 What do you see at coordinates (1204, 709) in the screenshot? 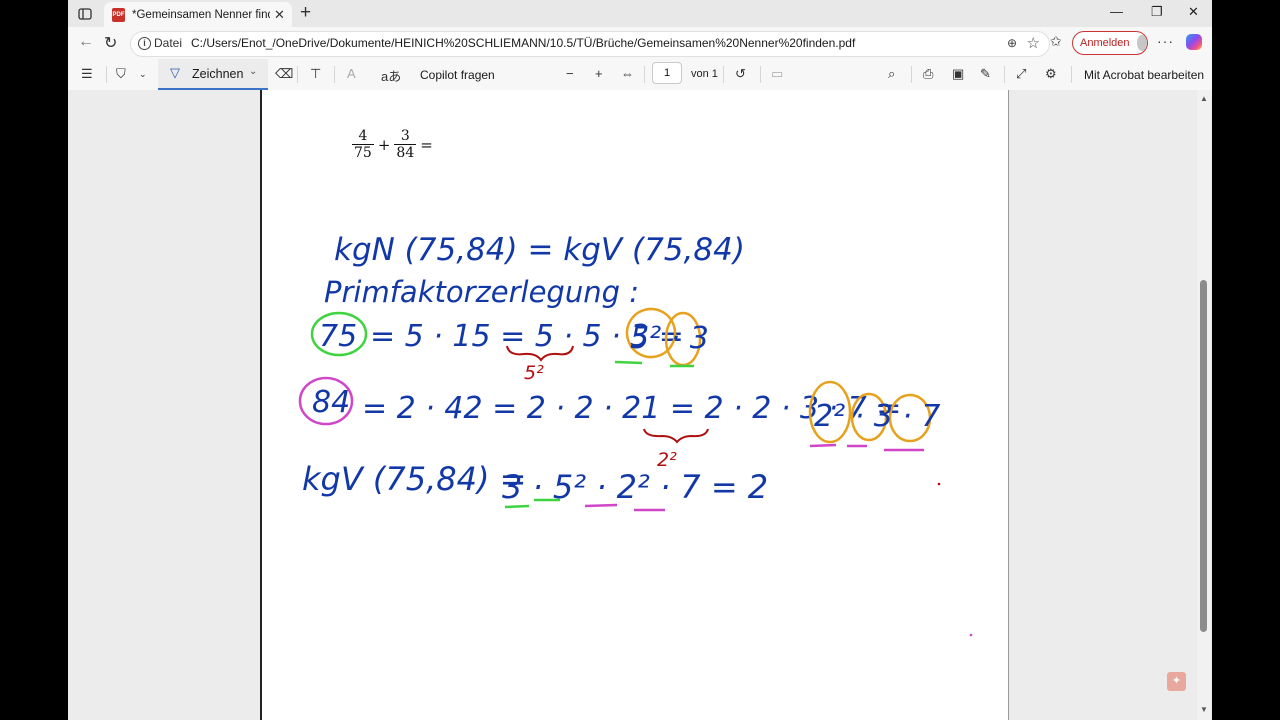
I see `scroll-down-icon: ▼` at bounding box center [1204, 709].